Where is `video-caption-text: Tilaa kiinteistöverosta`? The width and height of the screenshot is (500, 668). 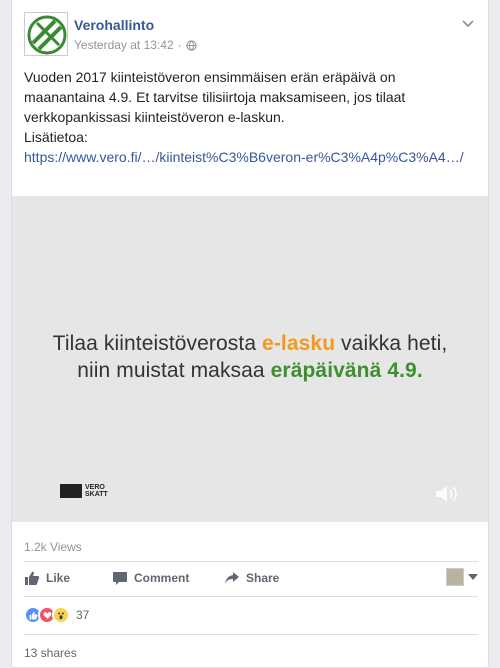 video-caption-text: Tilaa kiinteistöverosta is located at coordinates (157, 343).